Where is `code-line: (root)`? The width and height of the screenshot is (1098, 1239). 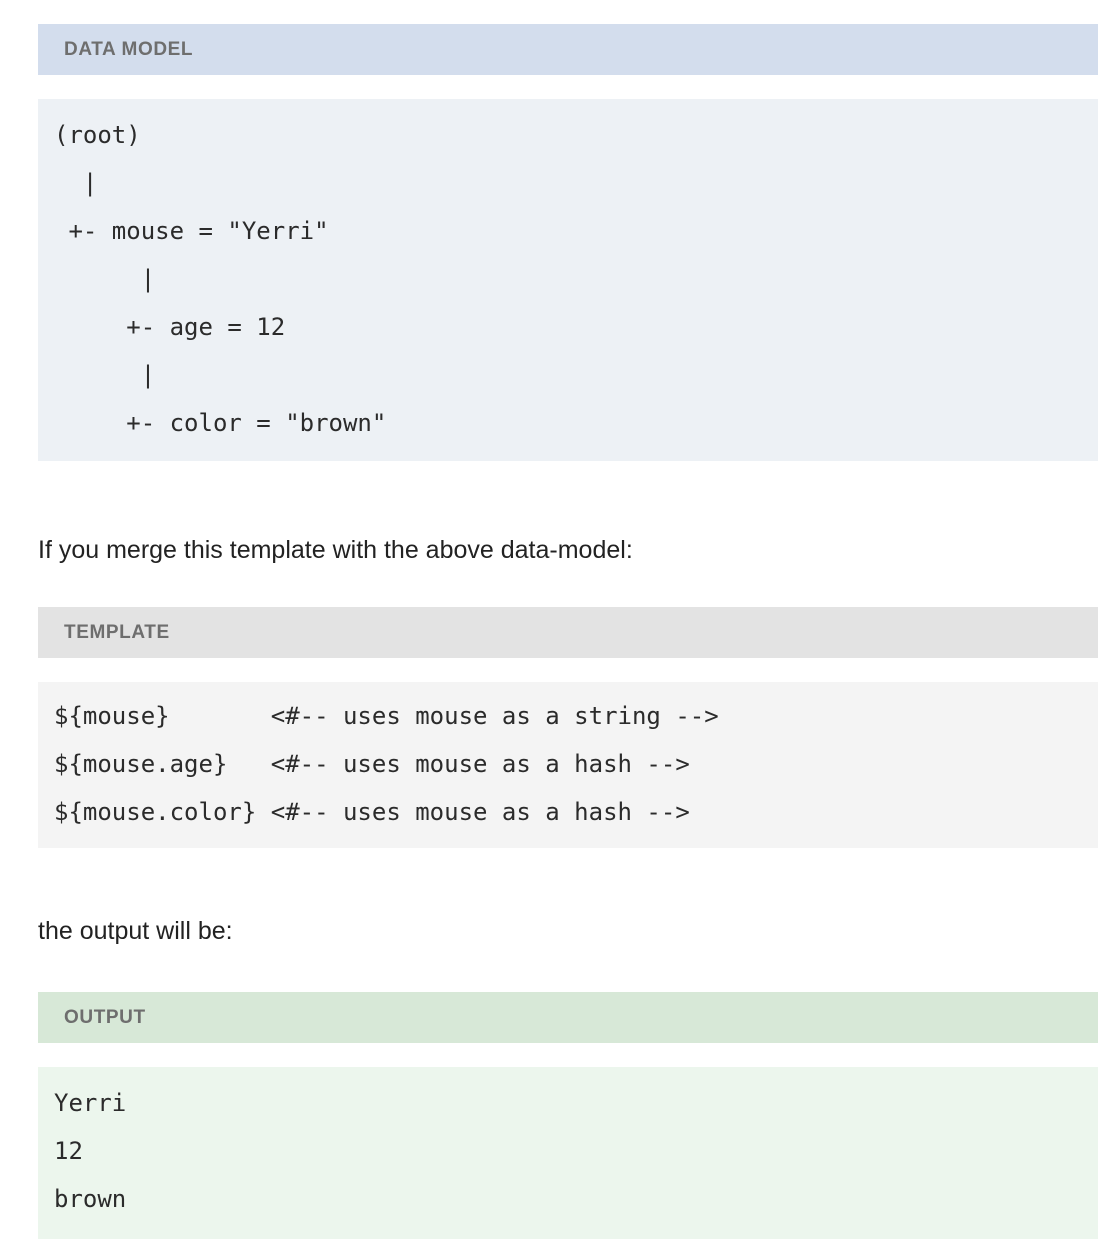
code-line: (root) is located at coordinates (97, 135).